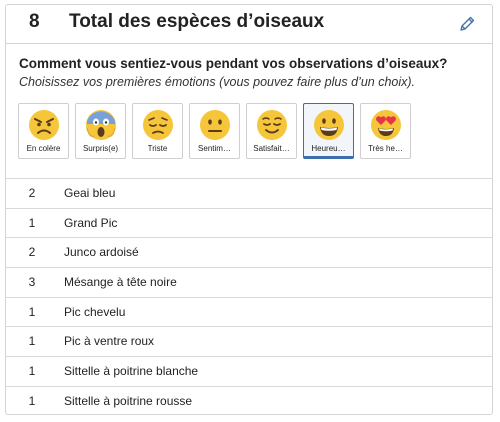 The width and height of the screenshot is (500, 422). What do you see at coordinates (157, 125) in the screenshot?
I see `pensive-face-icon` at bounding box center [157, 125].